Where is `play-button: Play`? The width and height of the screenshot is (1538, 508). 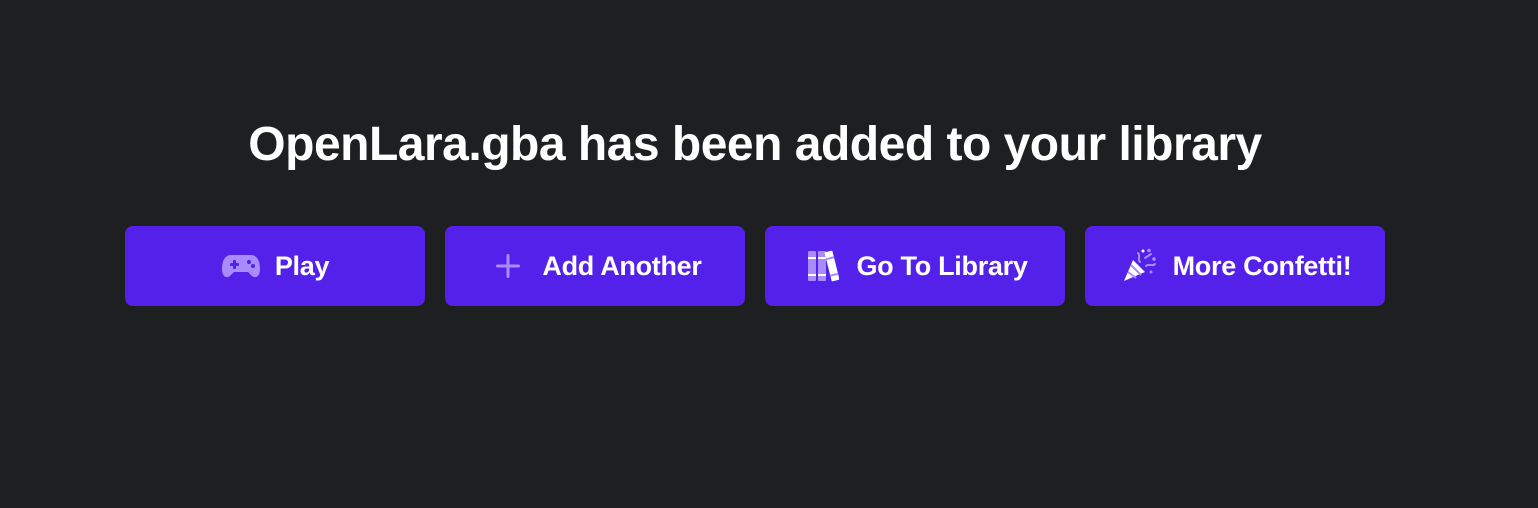 play-button: Play is located at coordinates (275, 266).